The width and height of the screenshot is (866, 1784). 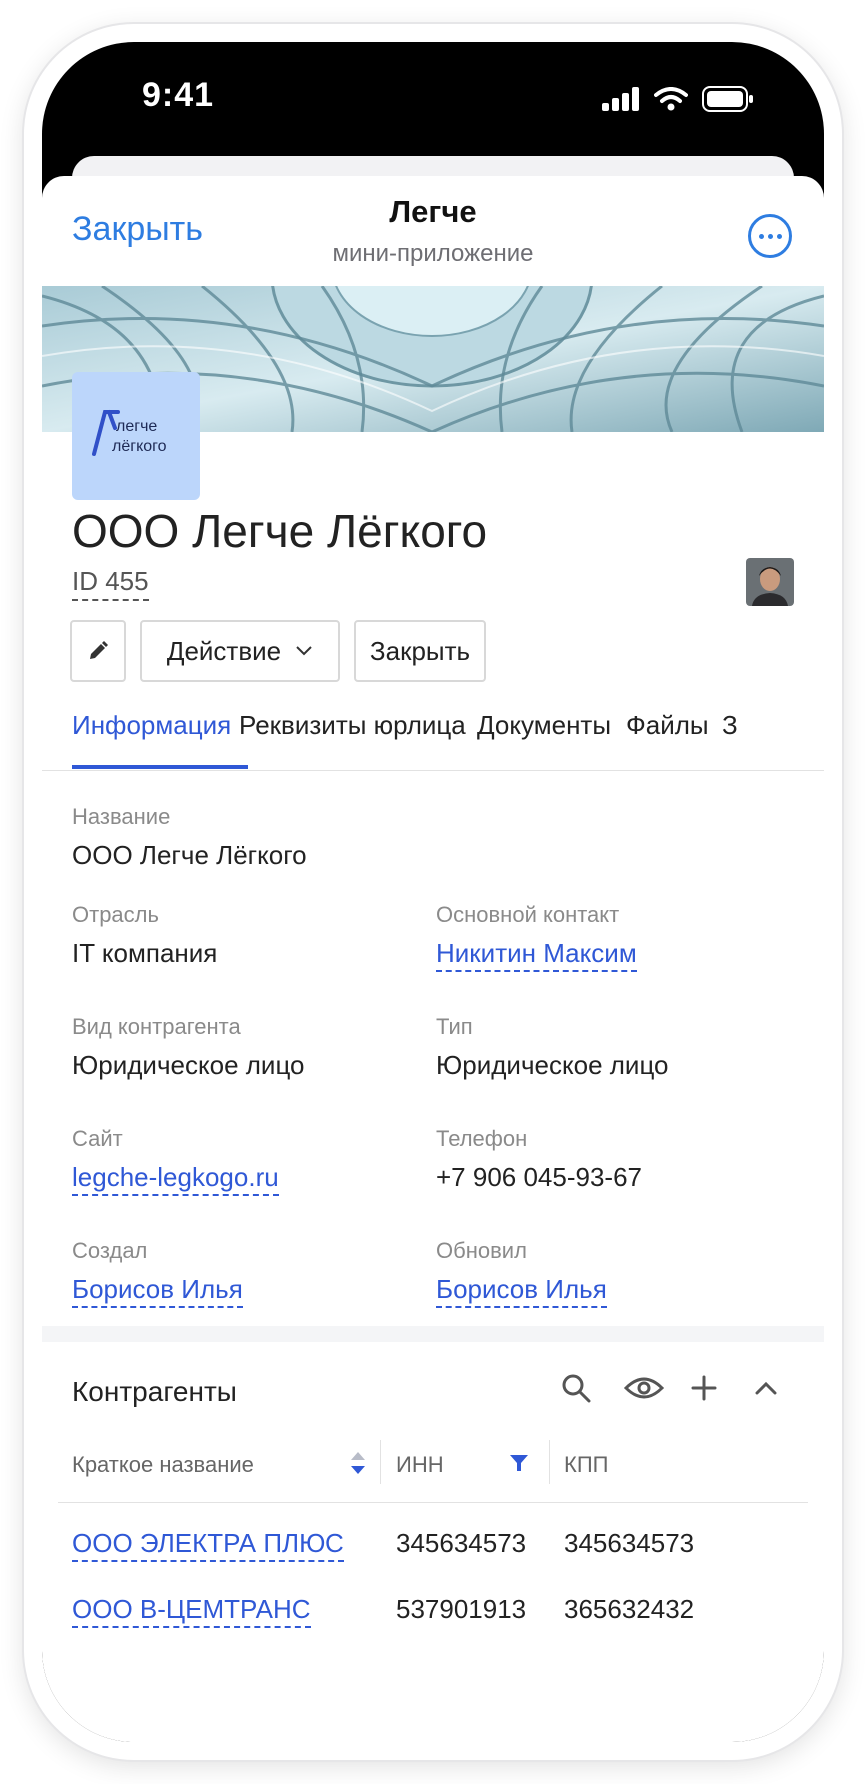 I want to click on edit-button, so click(x=98, y=651).